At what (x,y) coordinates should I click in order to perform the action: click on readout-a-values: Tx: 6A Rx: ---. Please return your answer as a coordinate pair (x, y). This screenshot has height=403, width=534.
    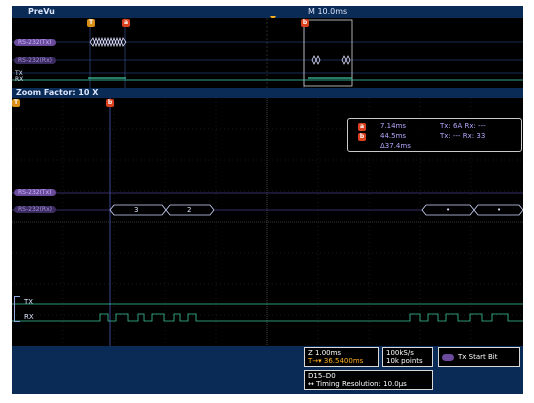
    Looking at the image, I should click on (463, 126).